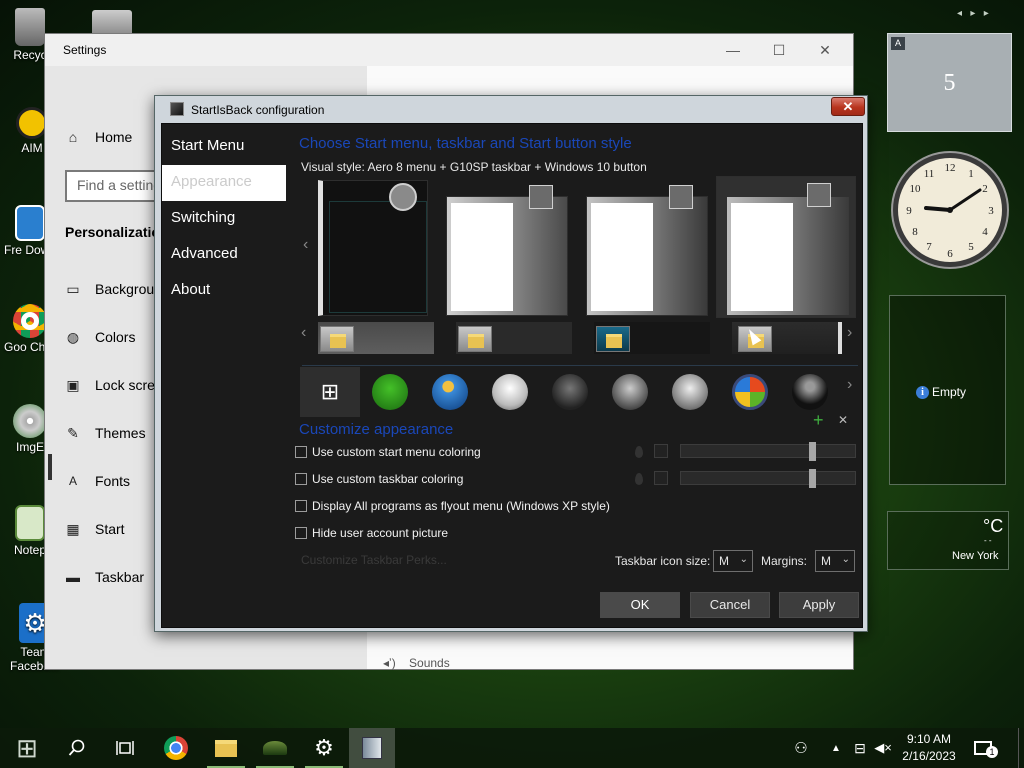 The width and height of the screenshot is (1024, 768). I want to click on settings-titlebar: Settings — ☐ ✕, so click(449, 50).